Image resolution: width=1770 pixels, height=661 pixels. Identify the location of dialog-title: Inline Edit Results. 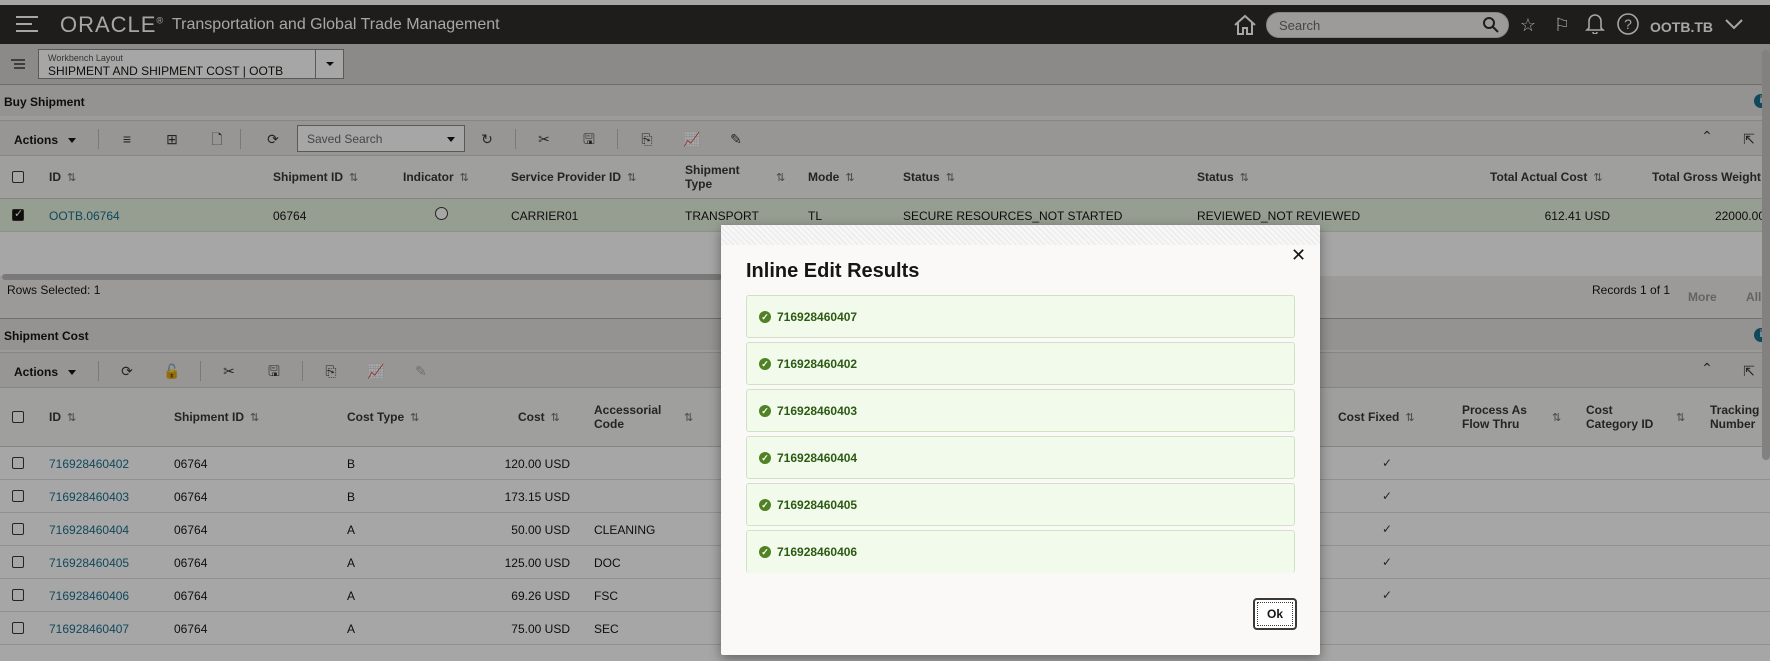
(833, 271).